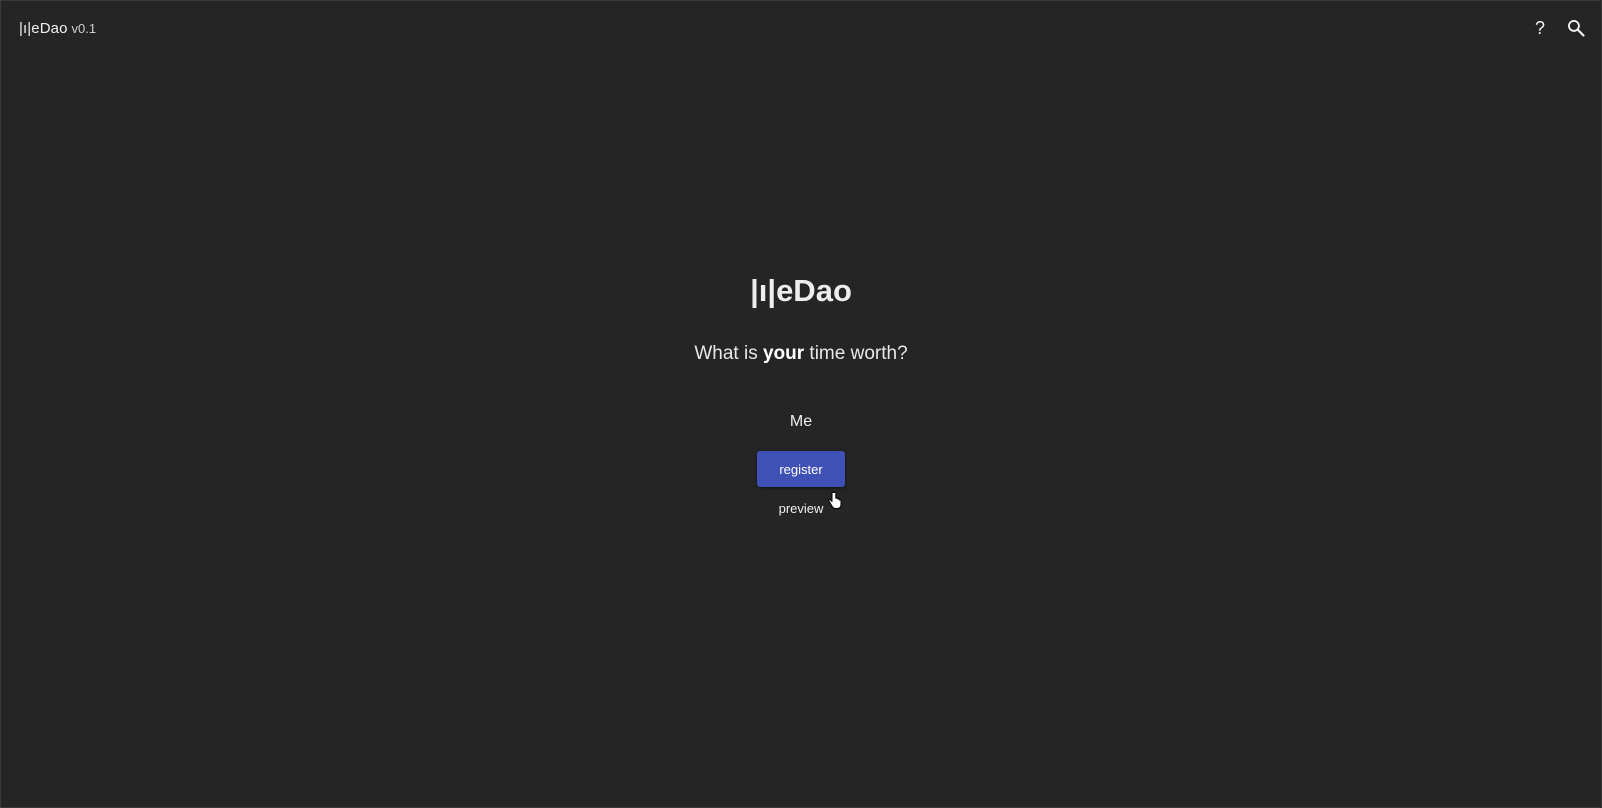  What do you see at coordinates (856, 353) in the screenshot?
I see `headline-suffix: time worth?` at bounding box center [856, 353].